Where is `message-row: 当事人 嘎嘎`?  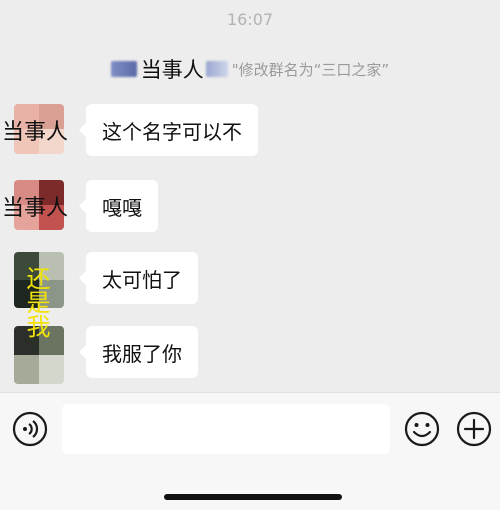 message-row: 当事人 嘎嘎 is located at coordinates (251, 210).